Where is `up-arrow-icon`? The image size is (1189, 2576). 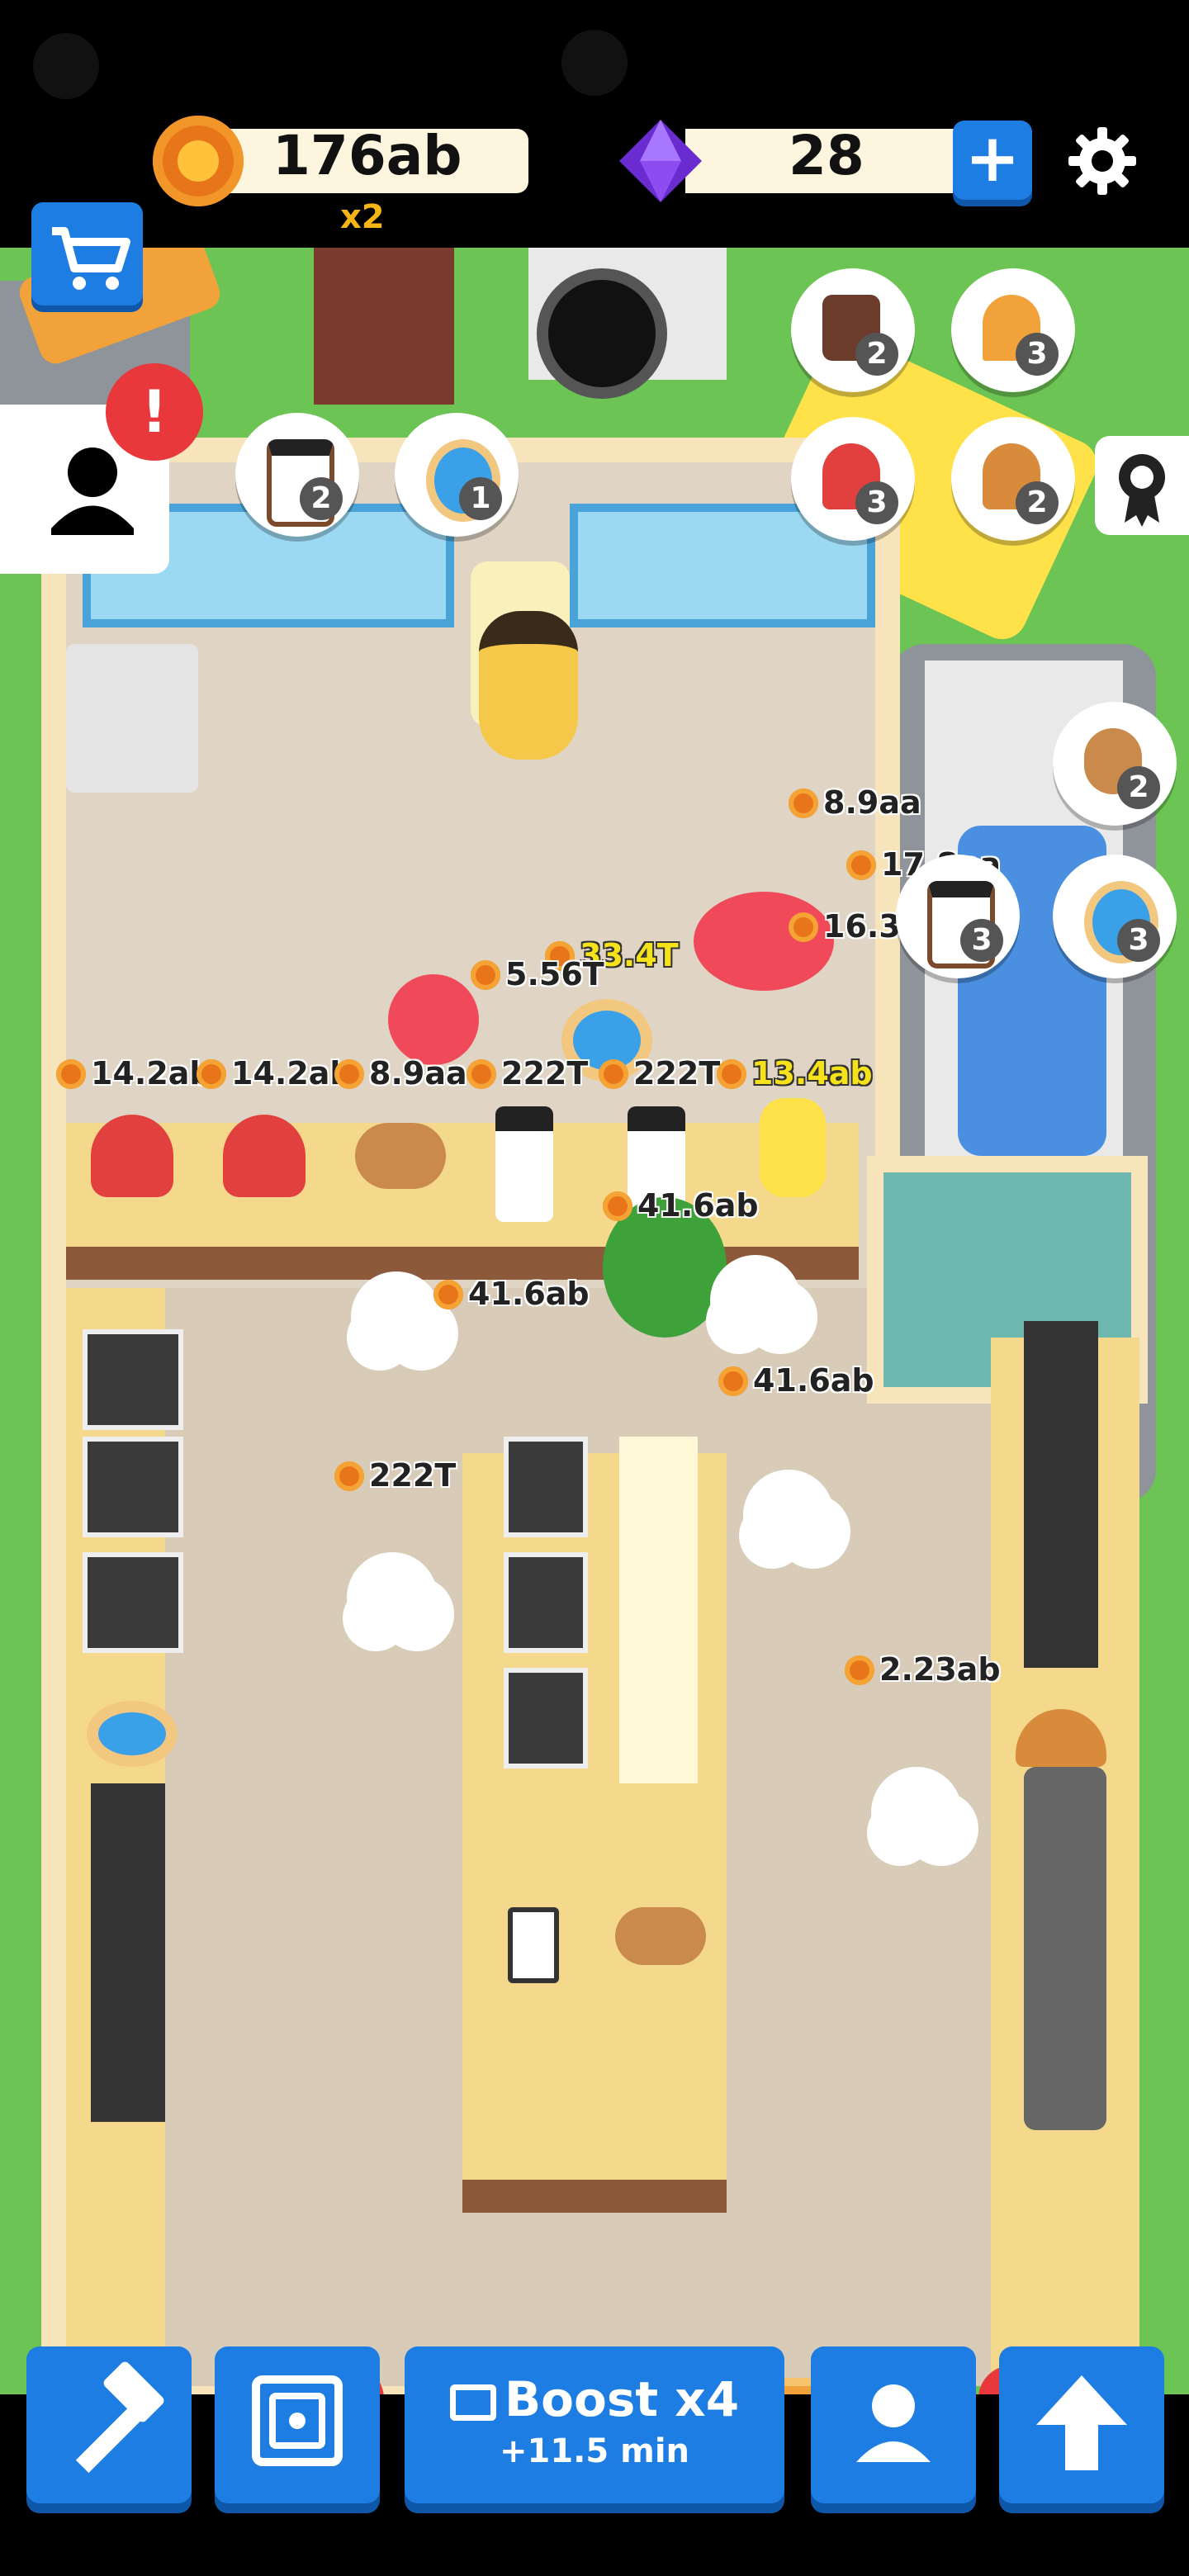
up-arrow-icon is located at coordinates (1081, 2422).